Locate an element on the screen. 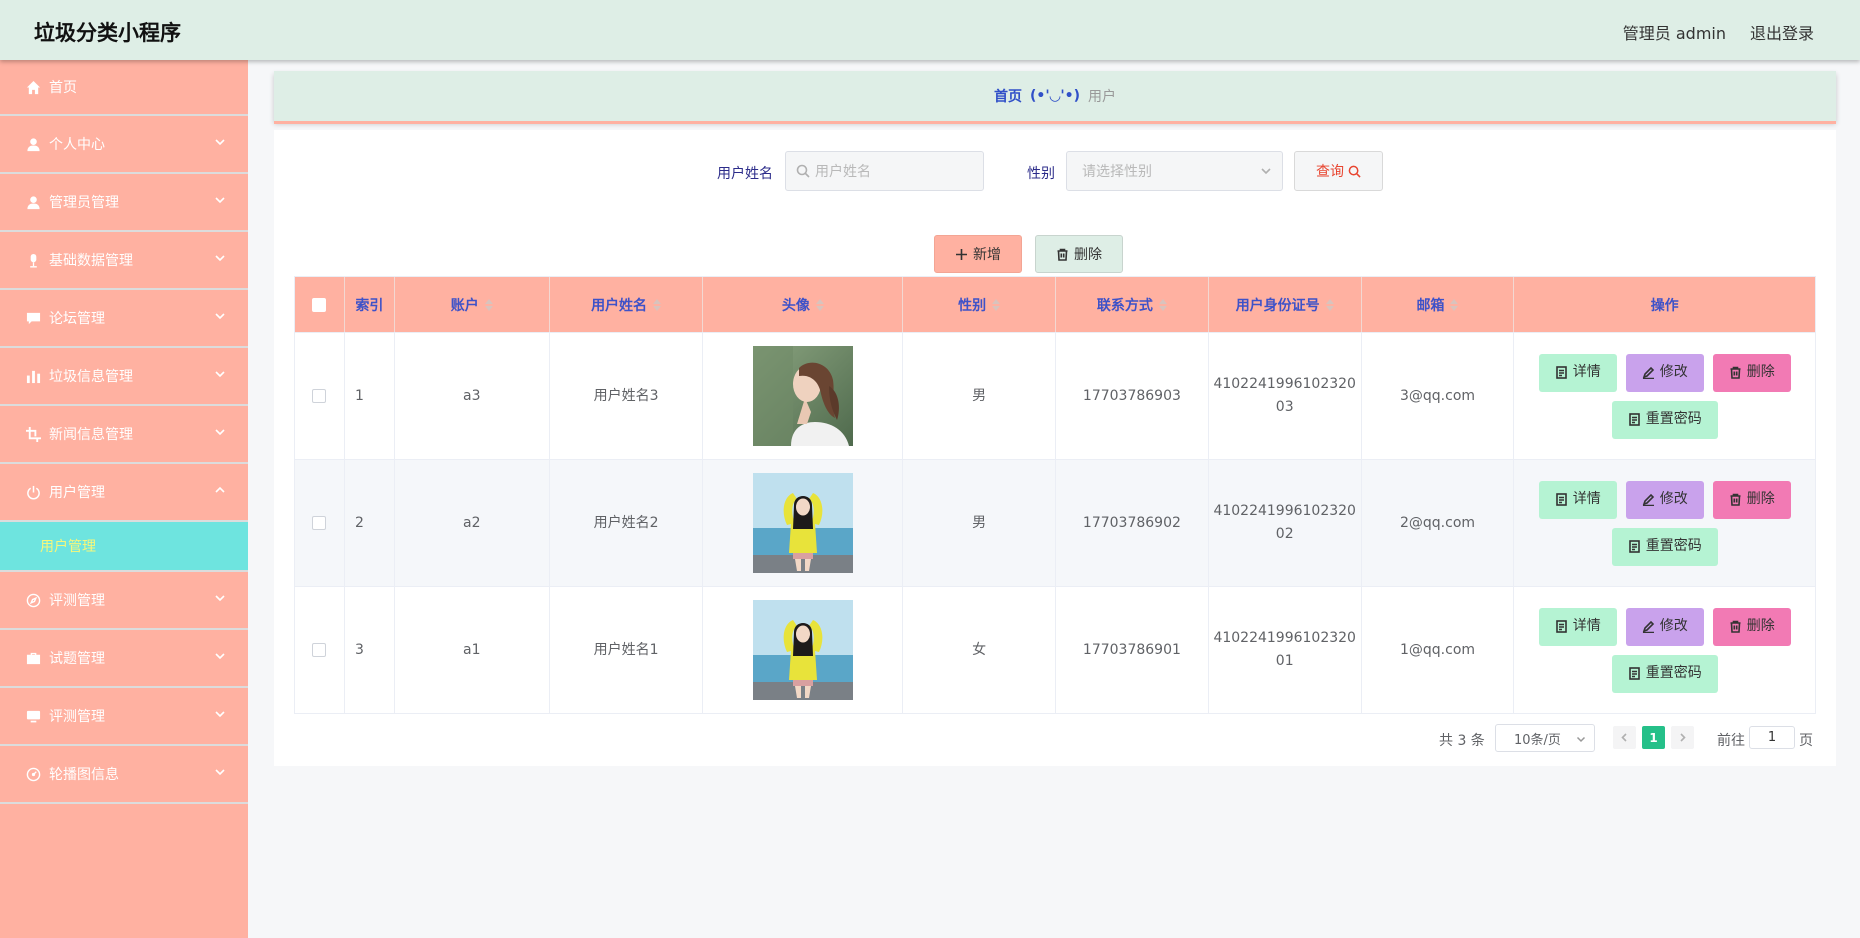 This screenshot has width=1860, height=938. col-name: 用户姓名 is located at coordinates (627, 304).